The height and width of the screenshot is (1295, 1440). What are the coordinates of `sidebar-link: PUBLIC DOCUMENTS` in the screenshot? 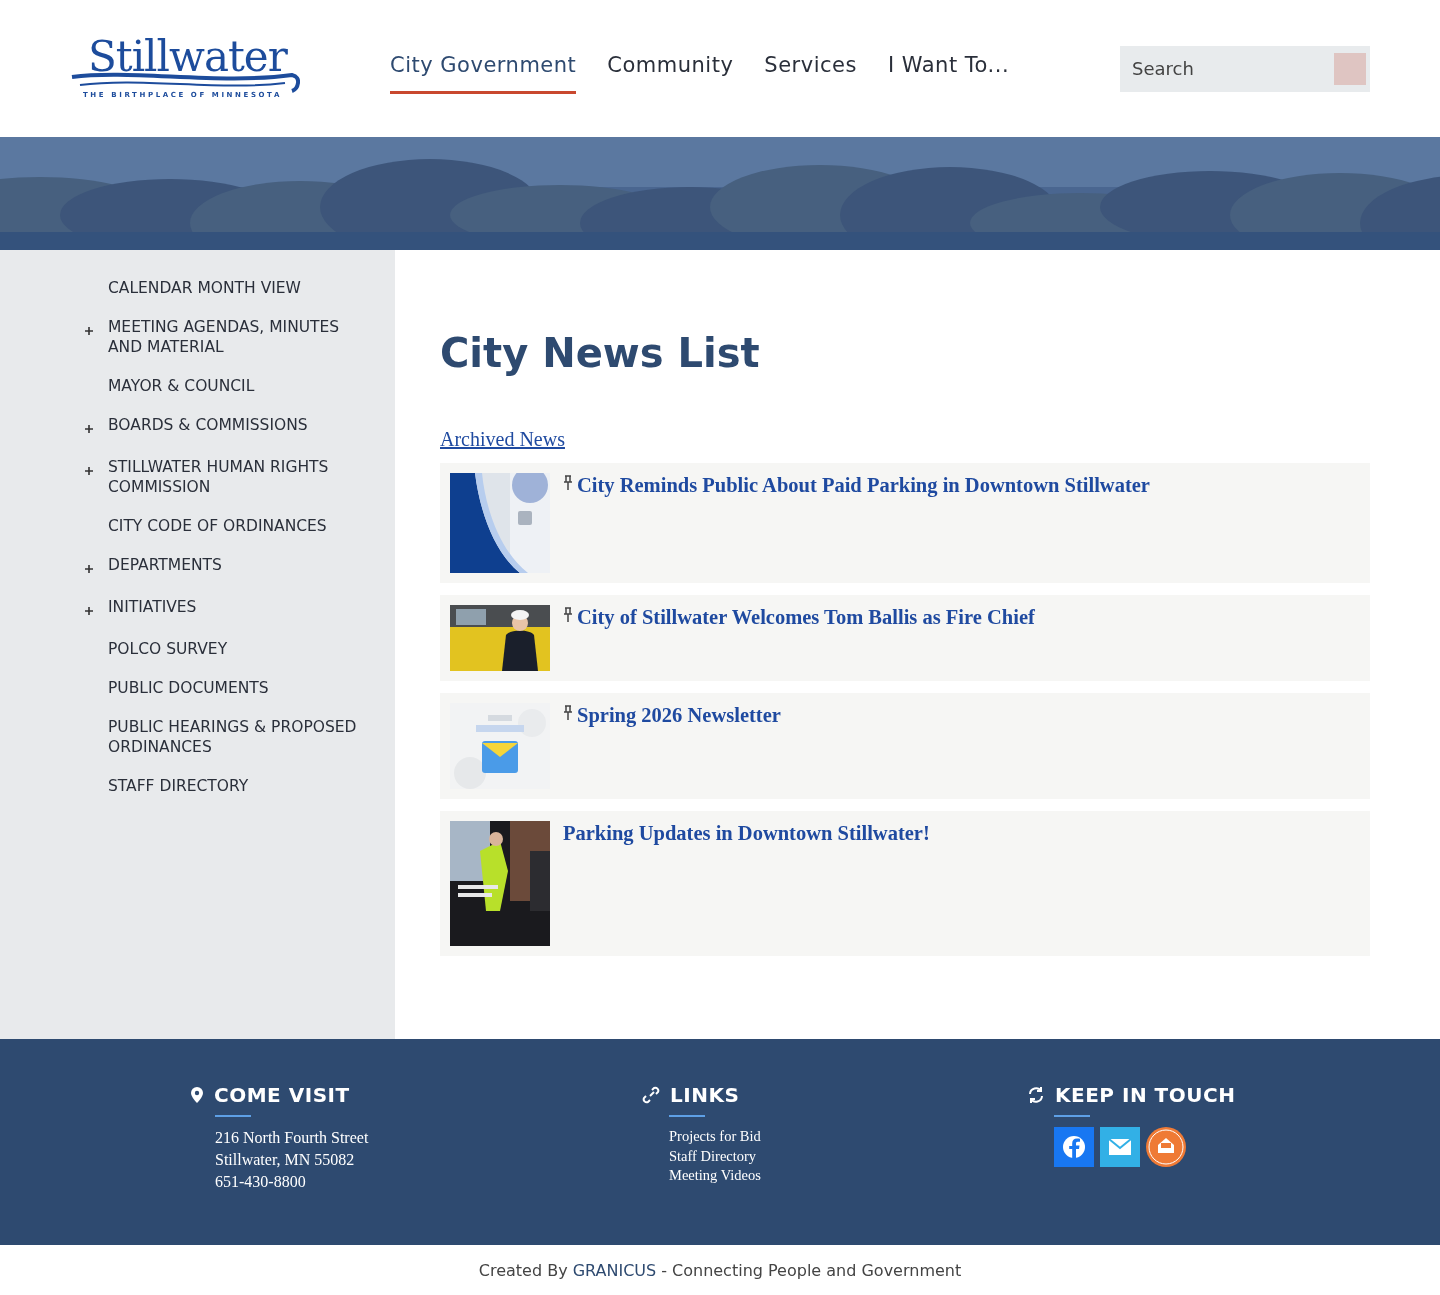 It's located at (188, 688).